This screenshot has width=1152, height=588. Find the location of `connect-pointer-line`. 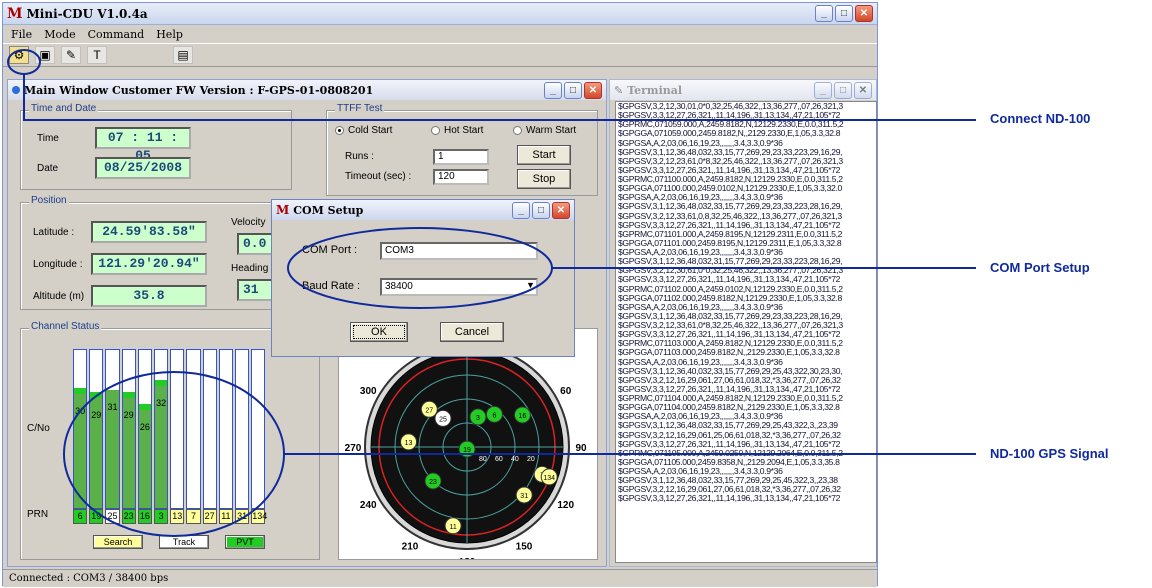

connect-pointer-line is located at coordinates (499, 97).